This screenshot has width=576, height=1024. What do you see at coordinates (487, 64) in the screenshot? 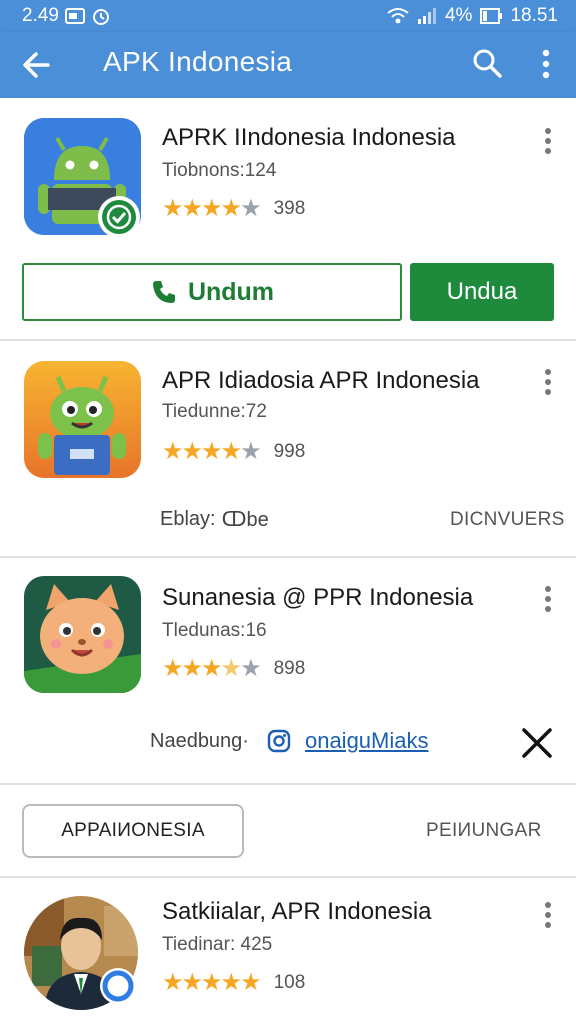
I see `search-icon` at bounding box center [487, 64].